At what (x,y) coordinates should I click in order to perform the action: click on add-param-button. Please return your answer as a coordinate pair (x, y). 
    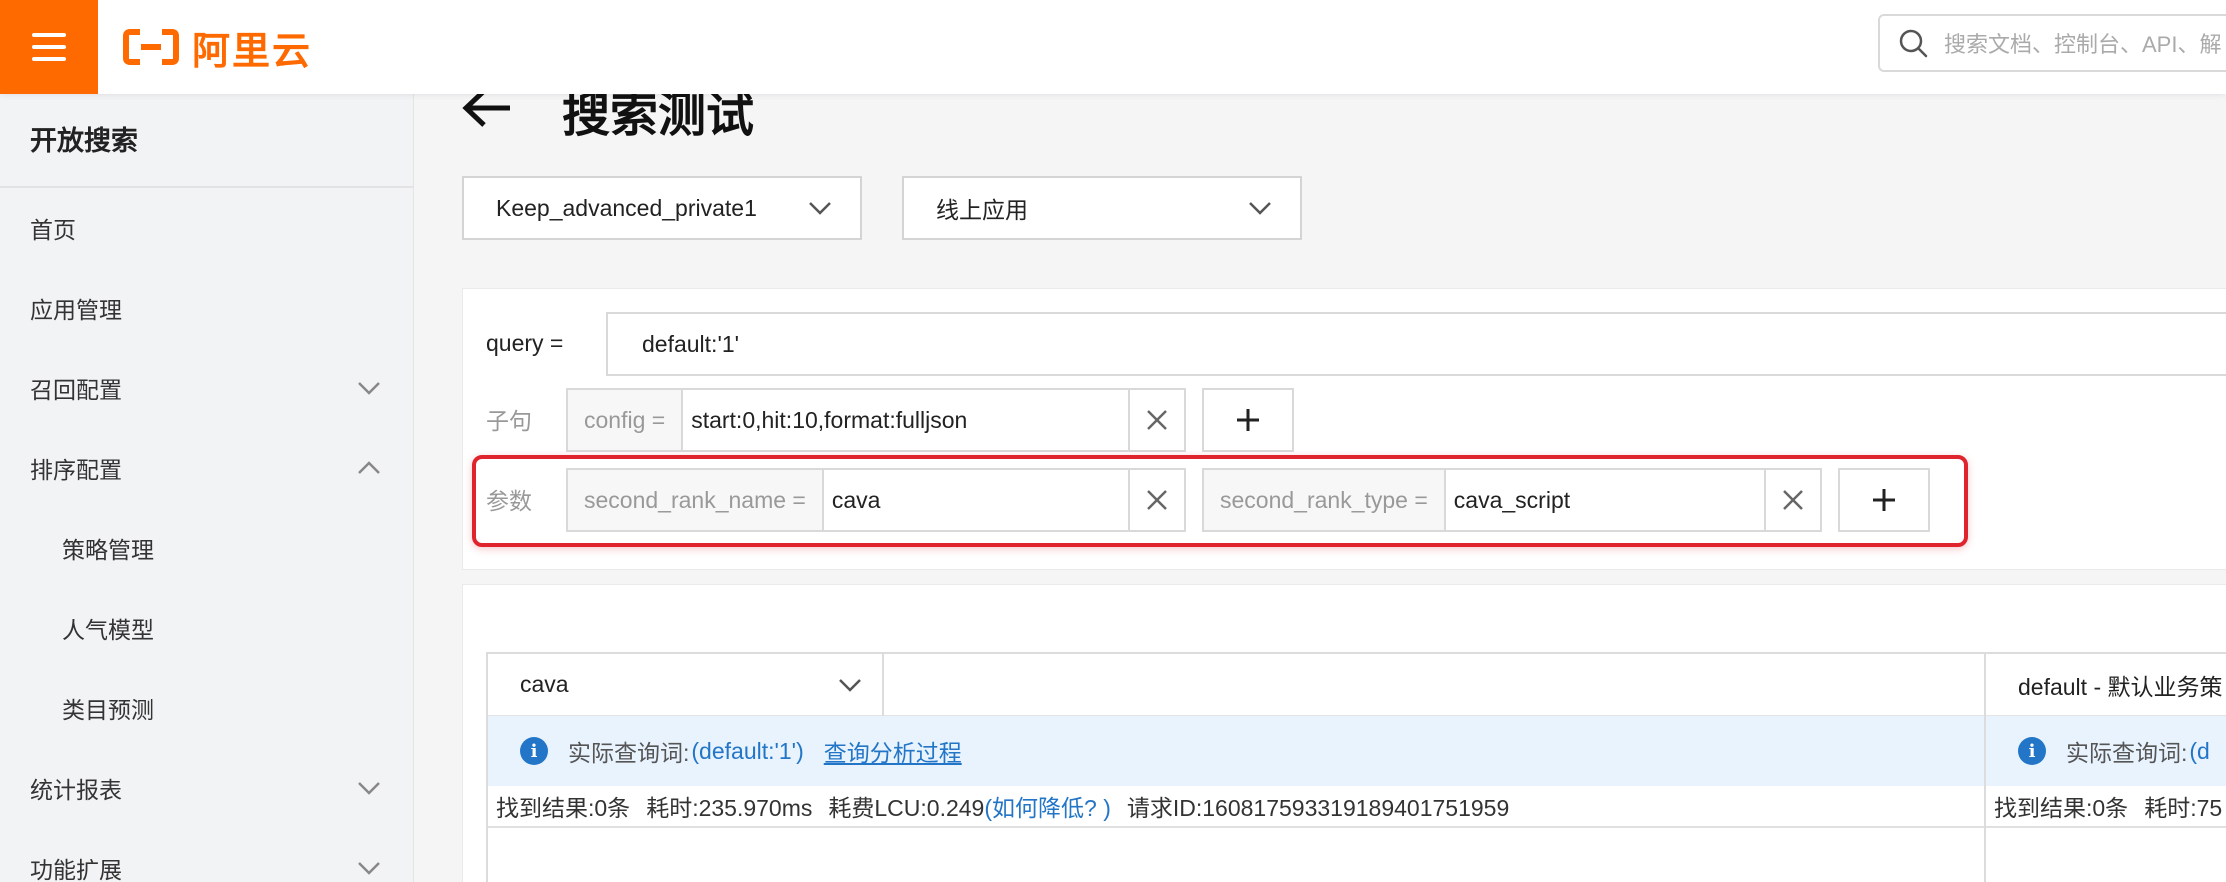
    Looking at the image, I should click on (1884, 500).